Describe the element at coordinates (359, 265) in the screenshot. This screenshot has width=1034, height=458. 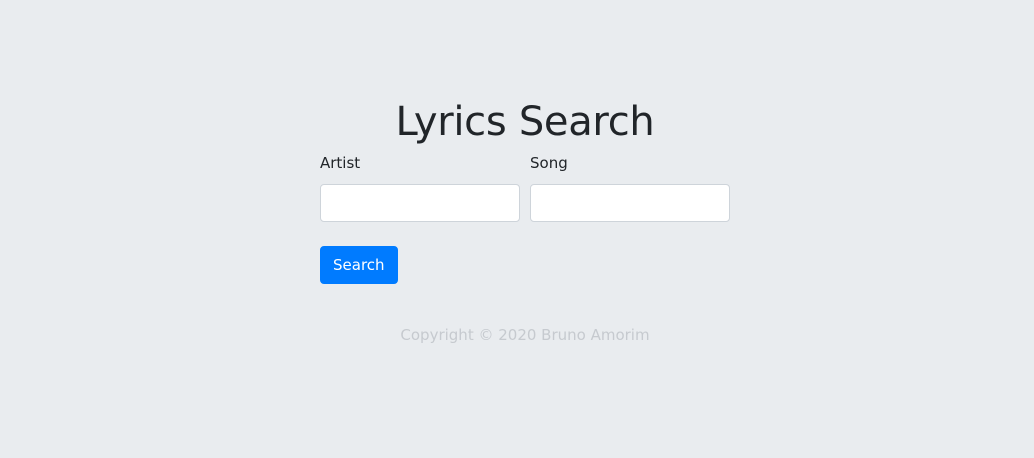
I see `search-button: Search` at that location.